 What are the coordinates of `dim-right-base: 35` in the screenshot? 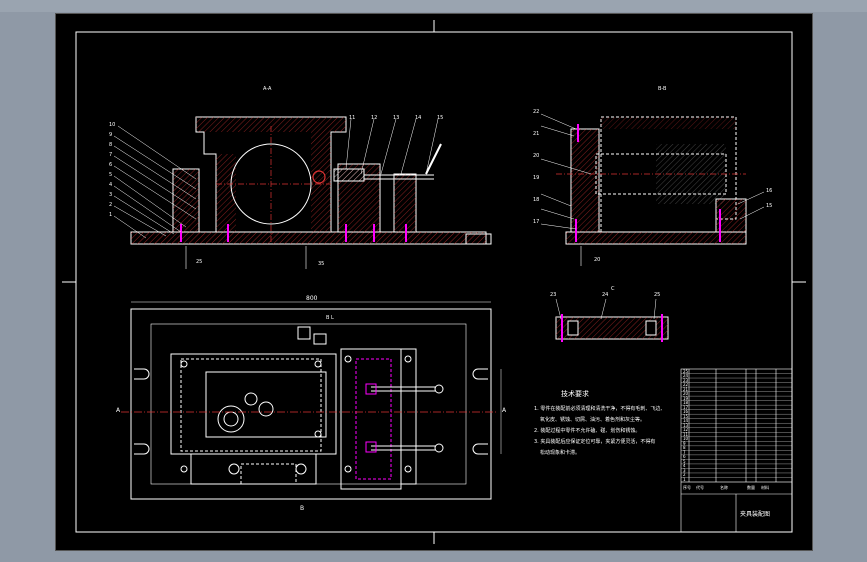 It's located at (321, 264).